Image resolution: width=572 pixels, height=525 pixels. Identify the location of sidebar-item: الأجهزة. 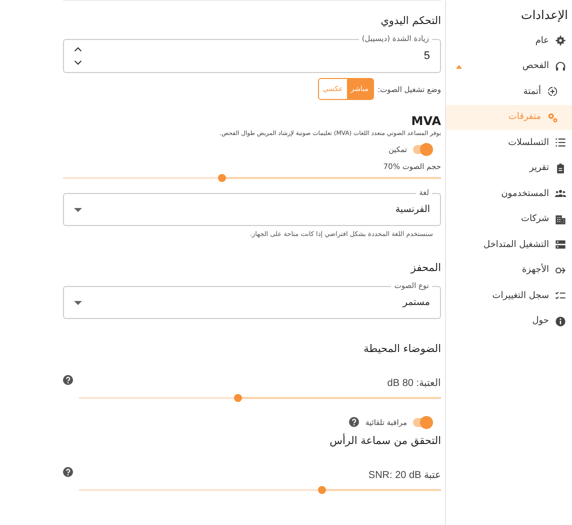
(509, 270).